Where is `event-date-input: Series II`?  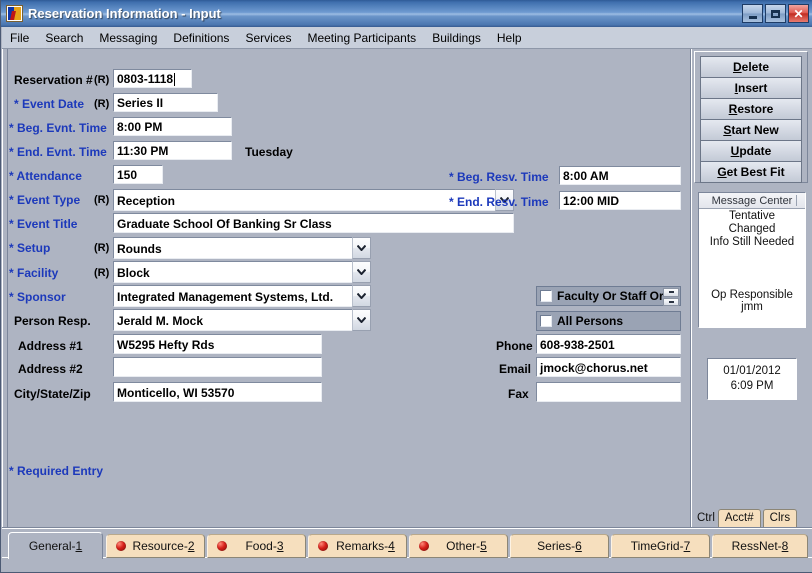 event-date-input: Series II is located at coordinates (165, 102).